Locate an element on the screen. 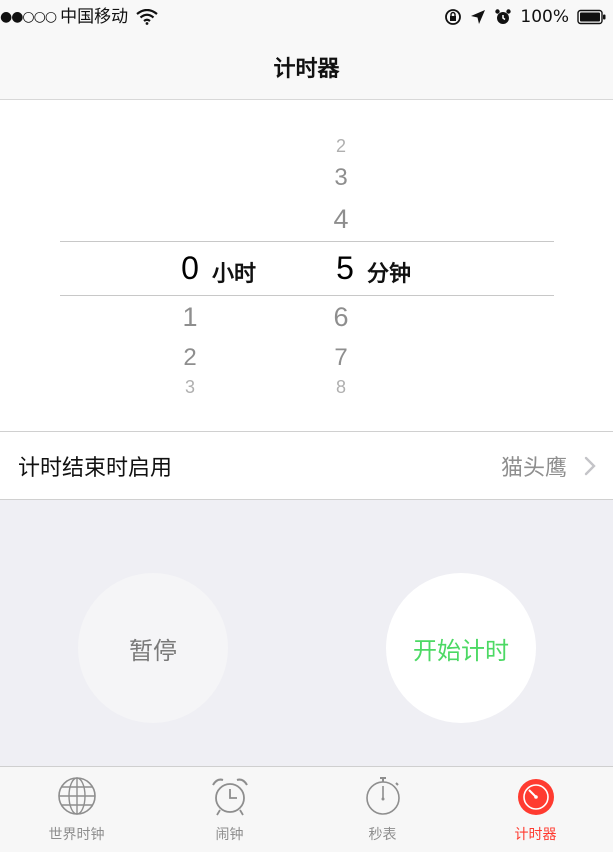 The image size is (613, 853). chevron-right-icon is located at coordinates (590, 466).